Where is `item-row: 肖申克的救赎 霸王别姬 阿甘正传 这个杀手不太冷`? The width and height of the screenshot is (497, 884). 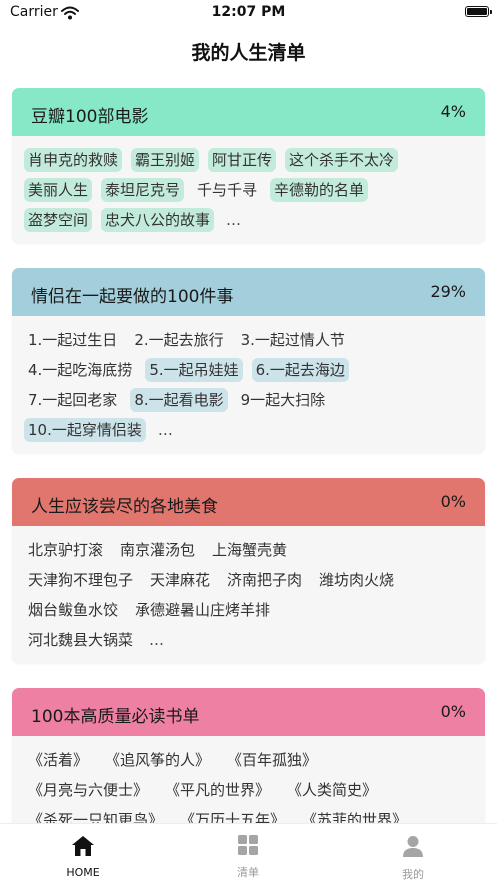
item-row: 肖申克的救赎 霸王别姬 阿甘正传 这个杀手不太冷 is located at coordinates (248, 160).